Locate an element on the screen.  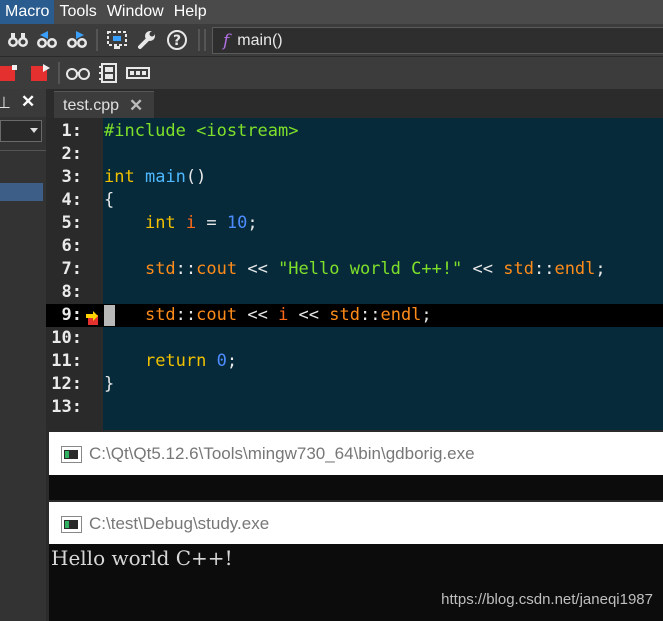
wrench-icon is located at coordinates (147, 40).